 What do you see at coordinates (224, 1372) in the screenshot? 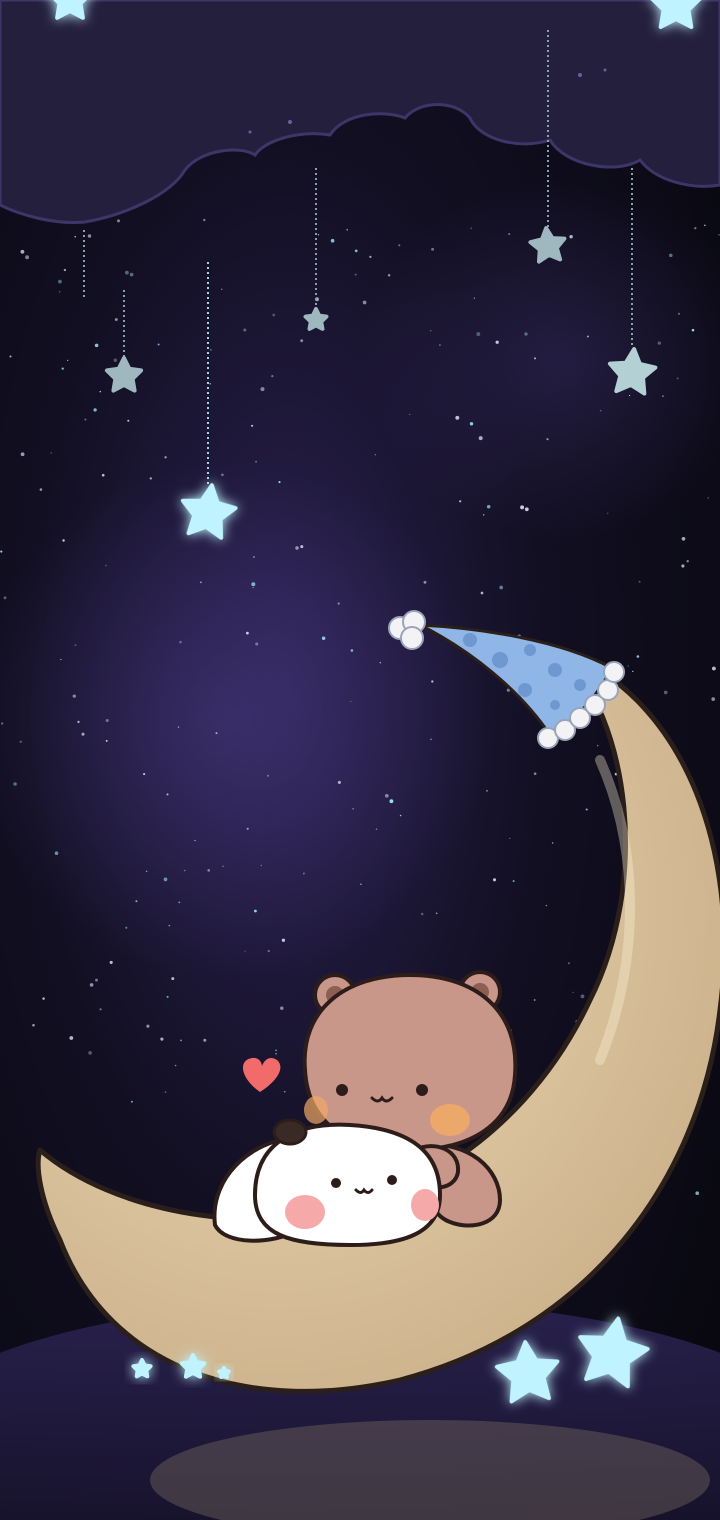
I see `star-icon` at bounding box center [224, 1372].